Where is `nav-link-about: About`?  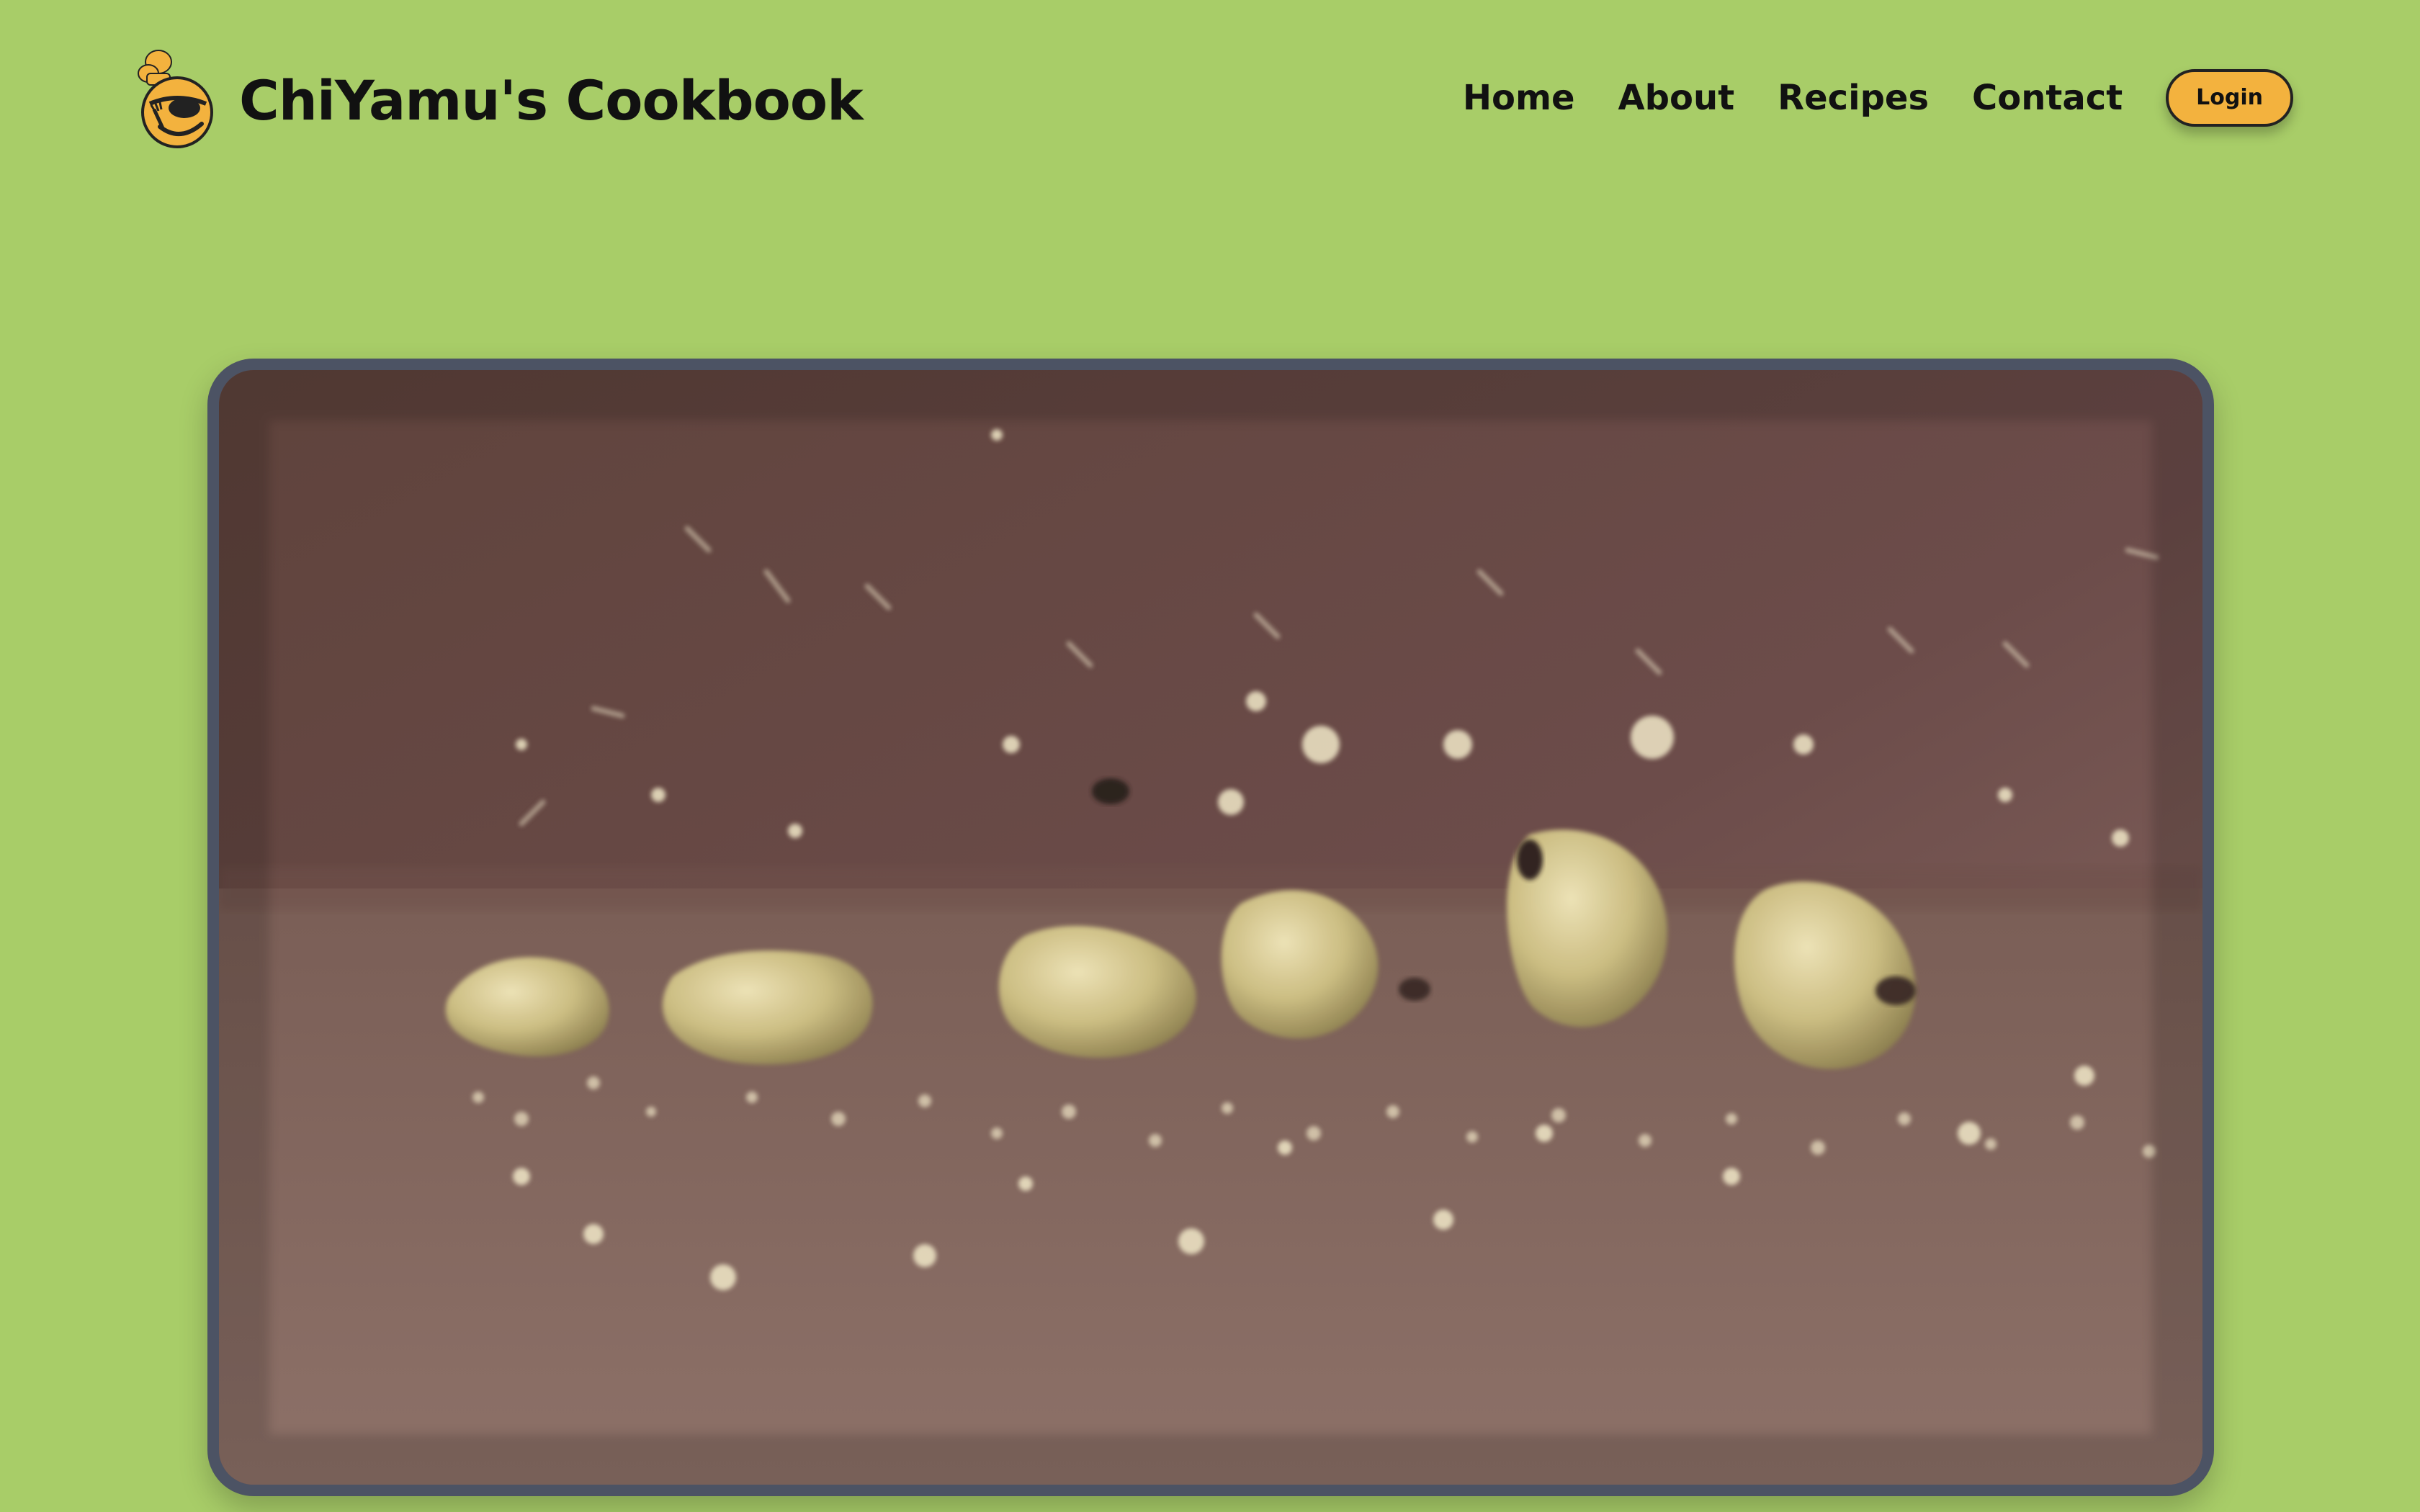 nav-link-about: About is located at coordinates (1677, 98).